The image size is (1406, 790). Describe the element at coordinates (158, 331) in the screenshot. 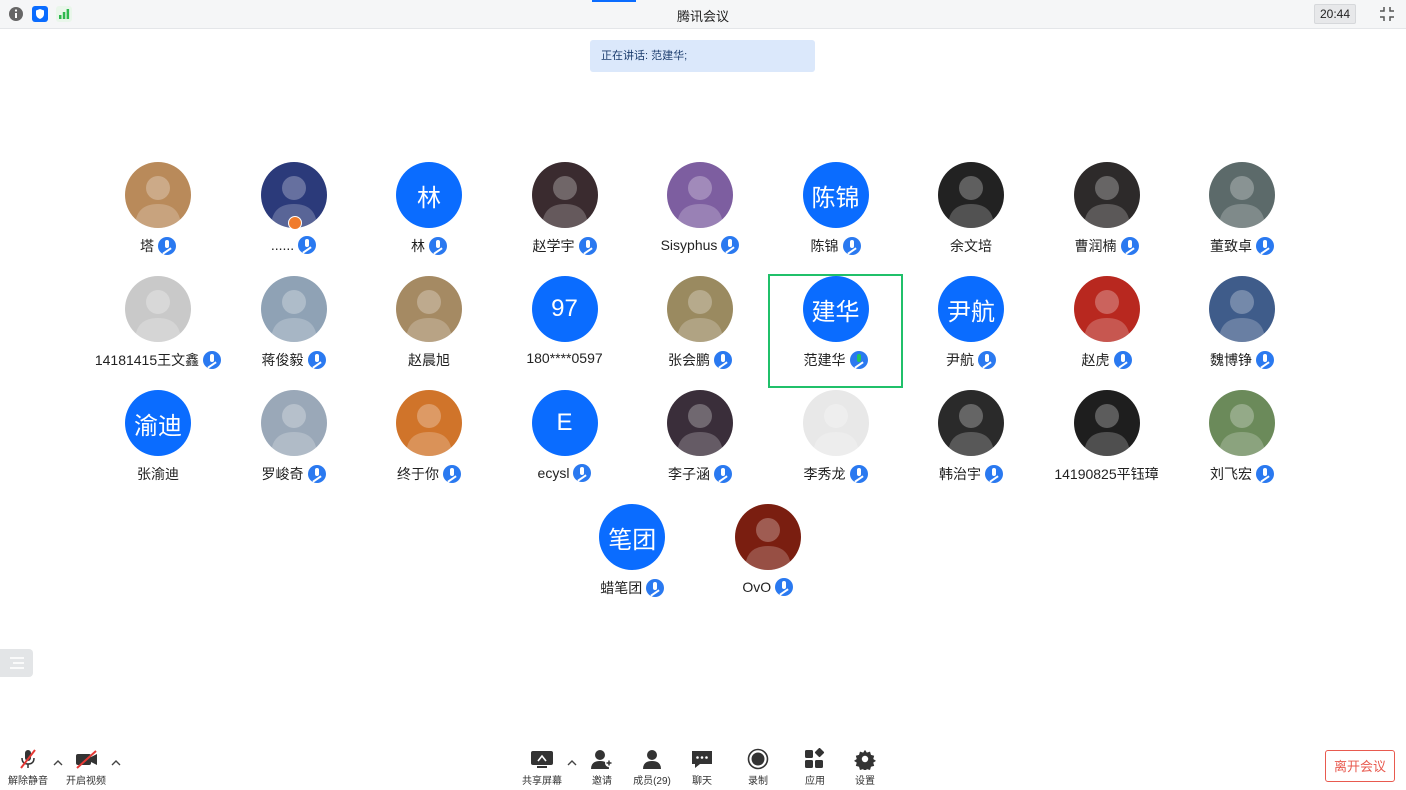

I see `participant-tile: 14181415王文鑫` at that location.